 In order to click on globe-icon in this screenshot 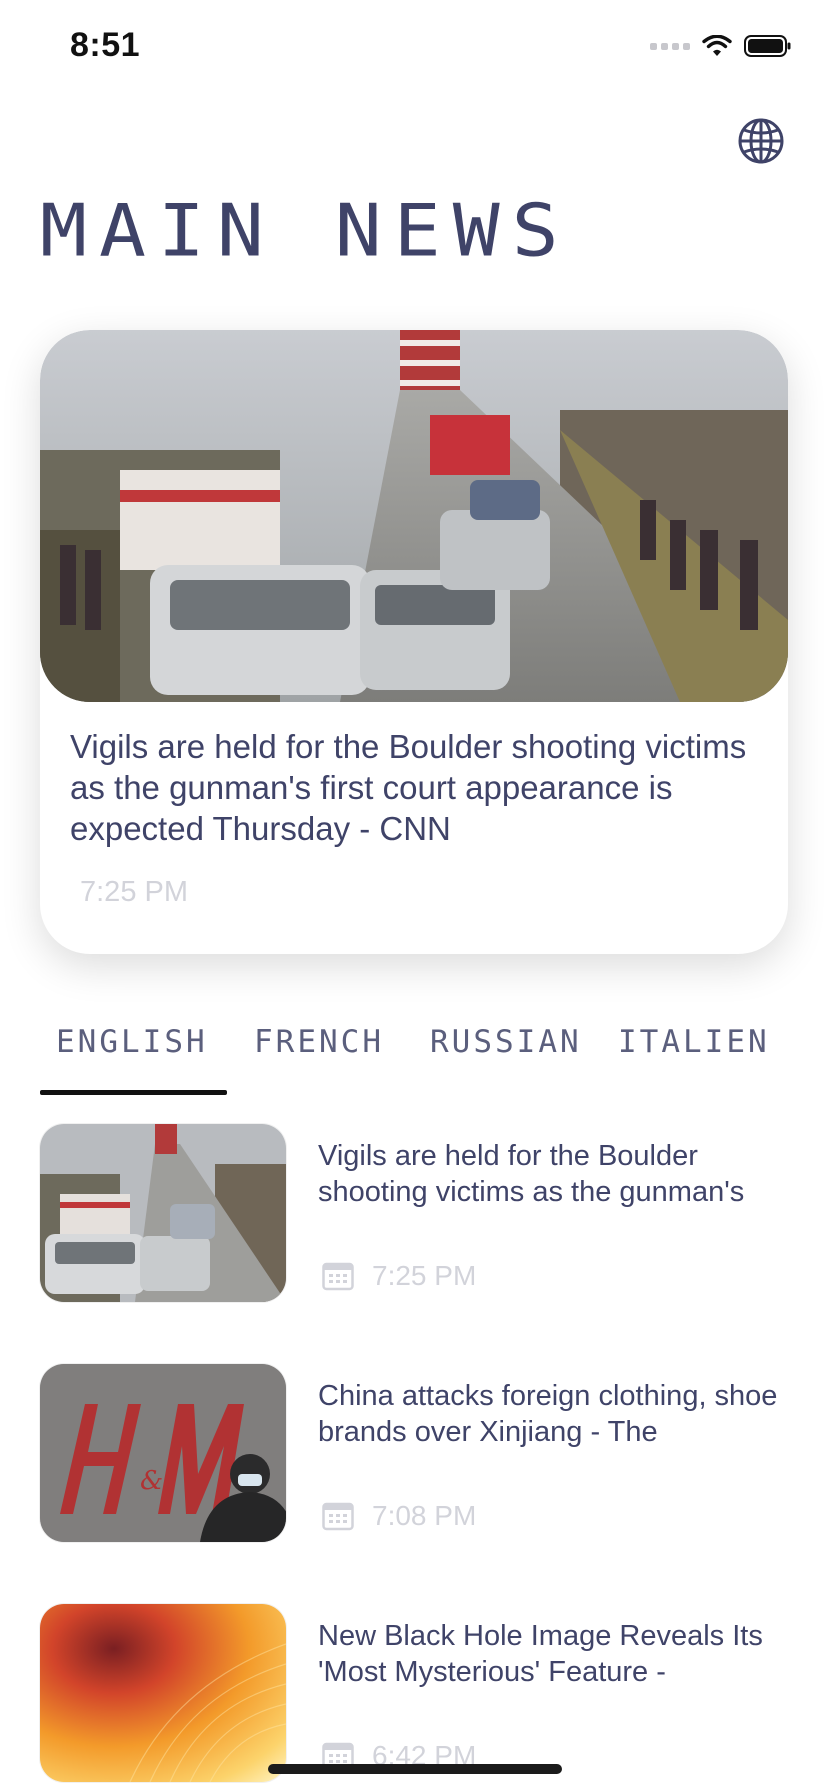, I will do `click(761, 141)`.